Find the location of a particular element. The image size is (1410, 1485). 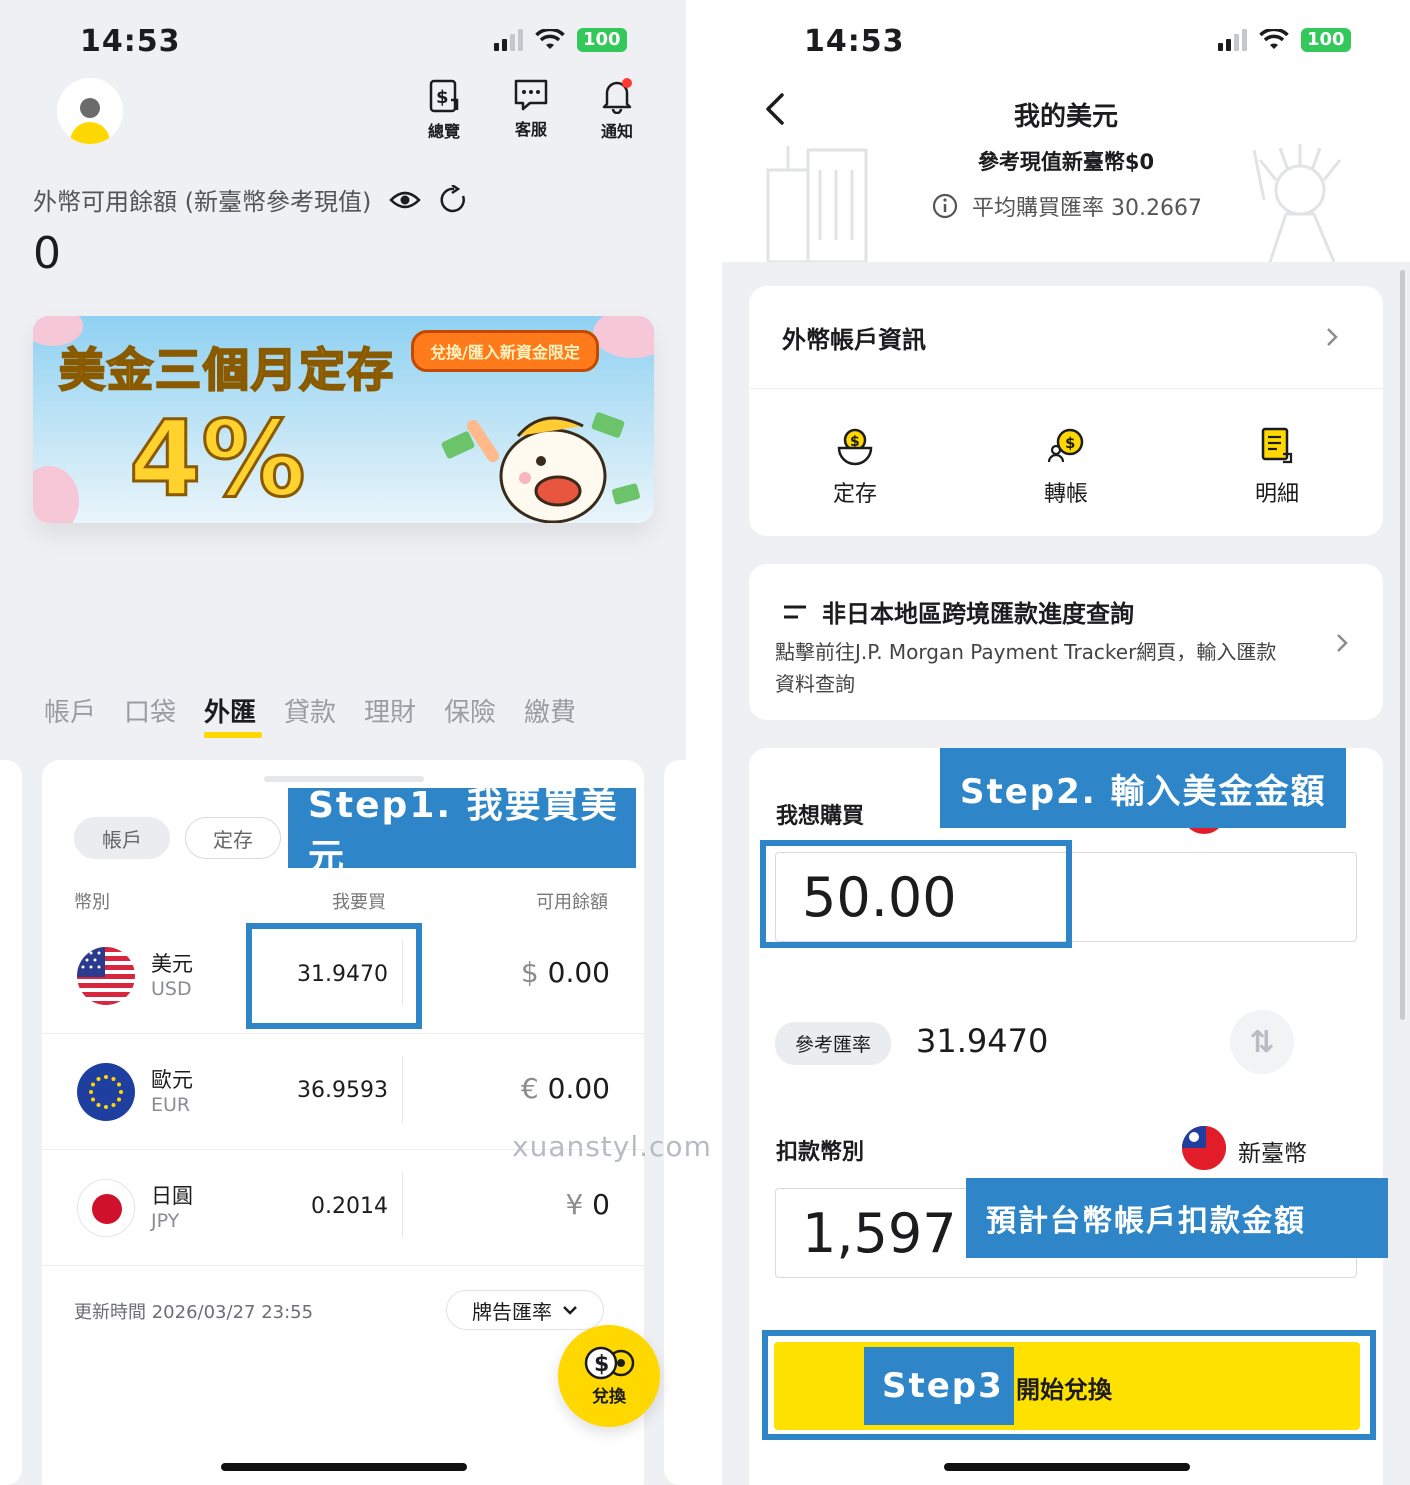

step1-highlight-frame is located at coordinates (334, 976).